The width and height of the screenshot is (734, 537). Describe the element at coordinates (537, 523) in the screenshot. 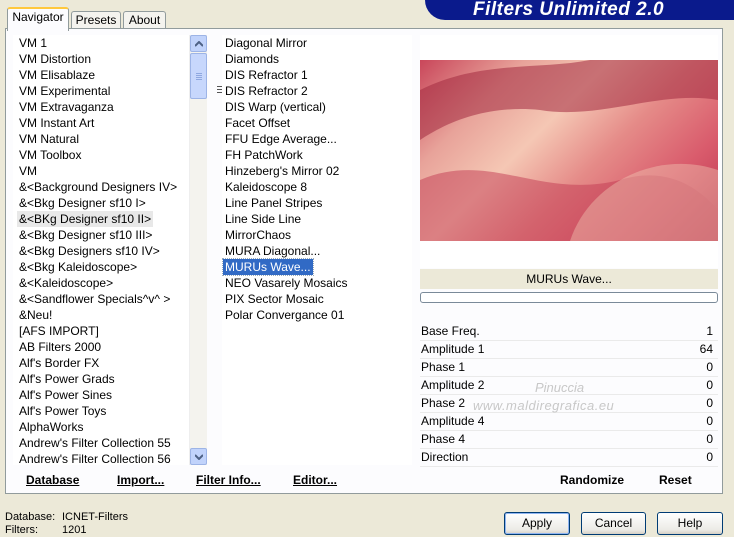

I see `apply-button: Apply` at that location.